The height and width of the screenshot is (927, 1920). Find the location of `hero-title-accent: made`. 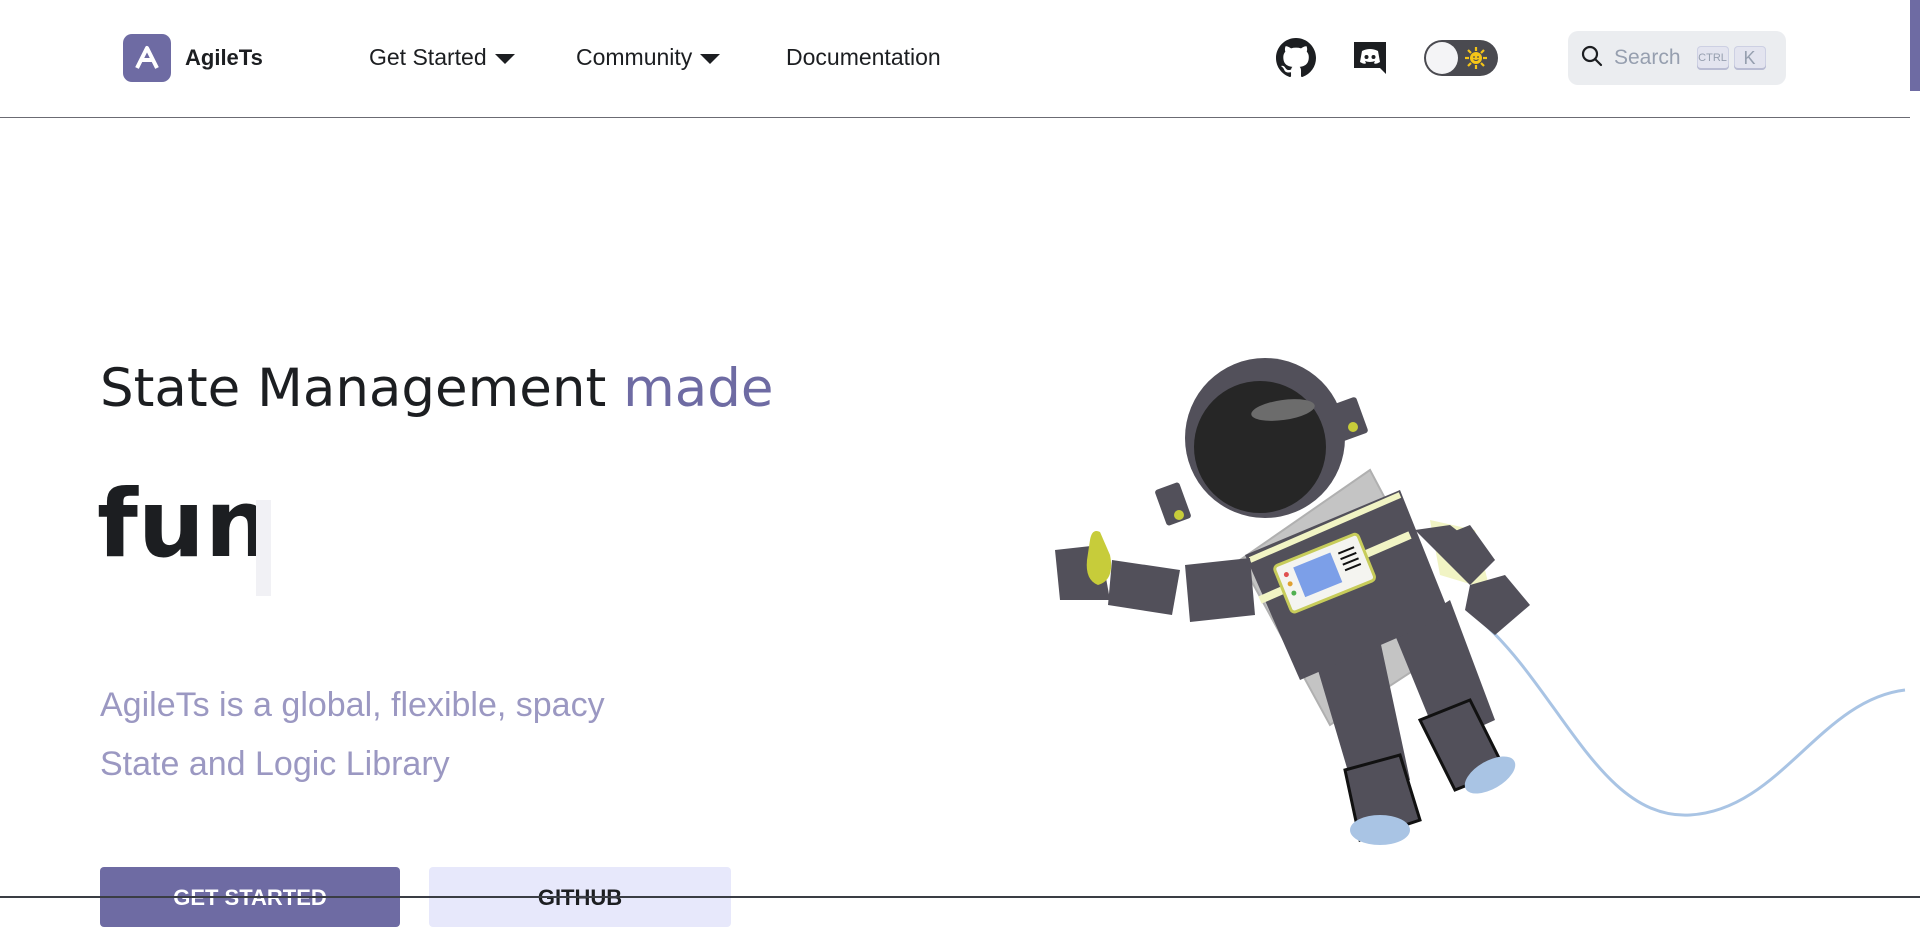

hero-title-accent: made is located at coordinates (698, 388).